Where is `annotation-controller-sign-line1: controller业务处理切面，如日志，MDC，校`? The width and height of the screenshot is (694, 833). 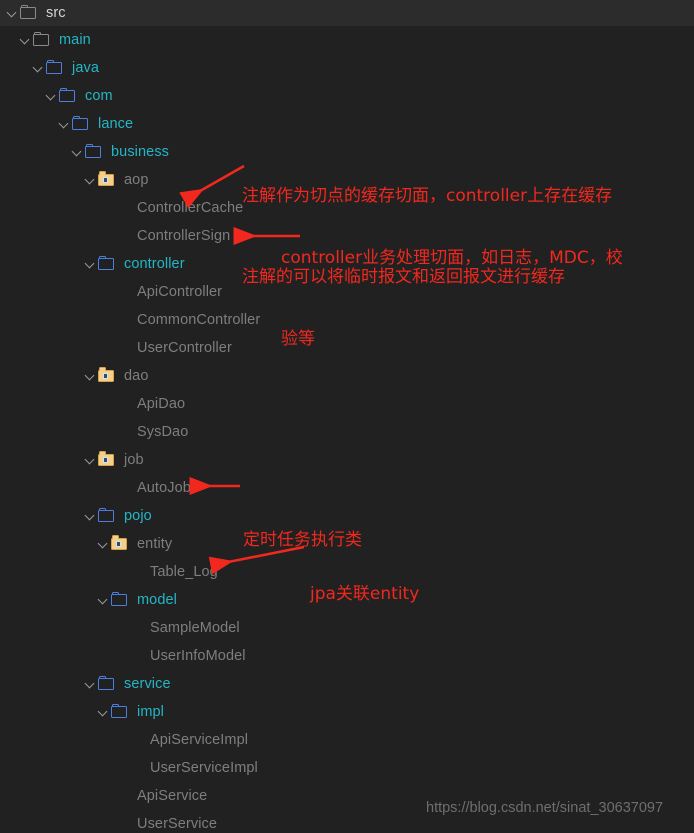
annotation-controller-sign-line1: controller业务处理切面，如日志，MDC，校 is located at coordinates (452, 258).